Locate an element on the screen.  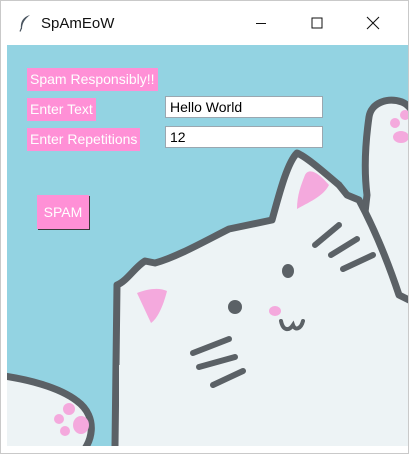
maximize-icon is located at coordinates (317, 23).